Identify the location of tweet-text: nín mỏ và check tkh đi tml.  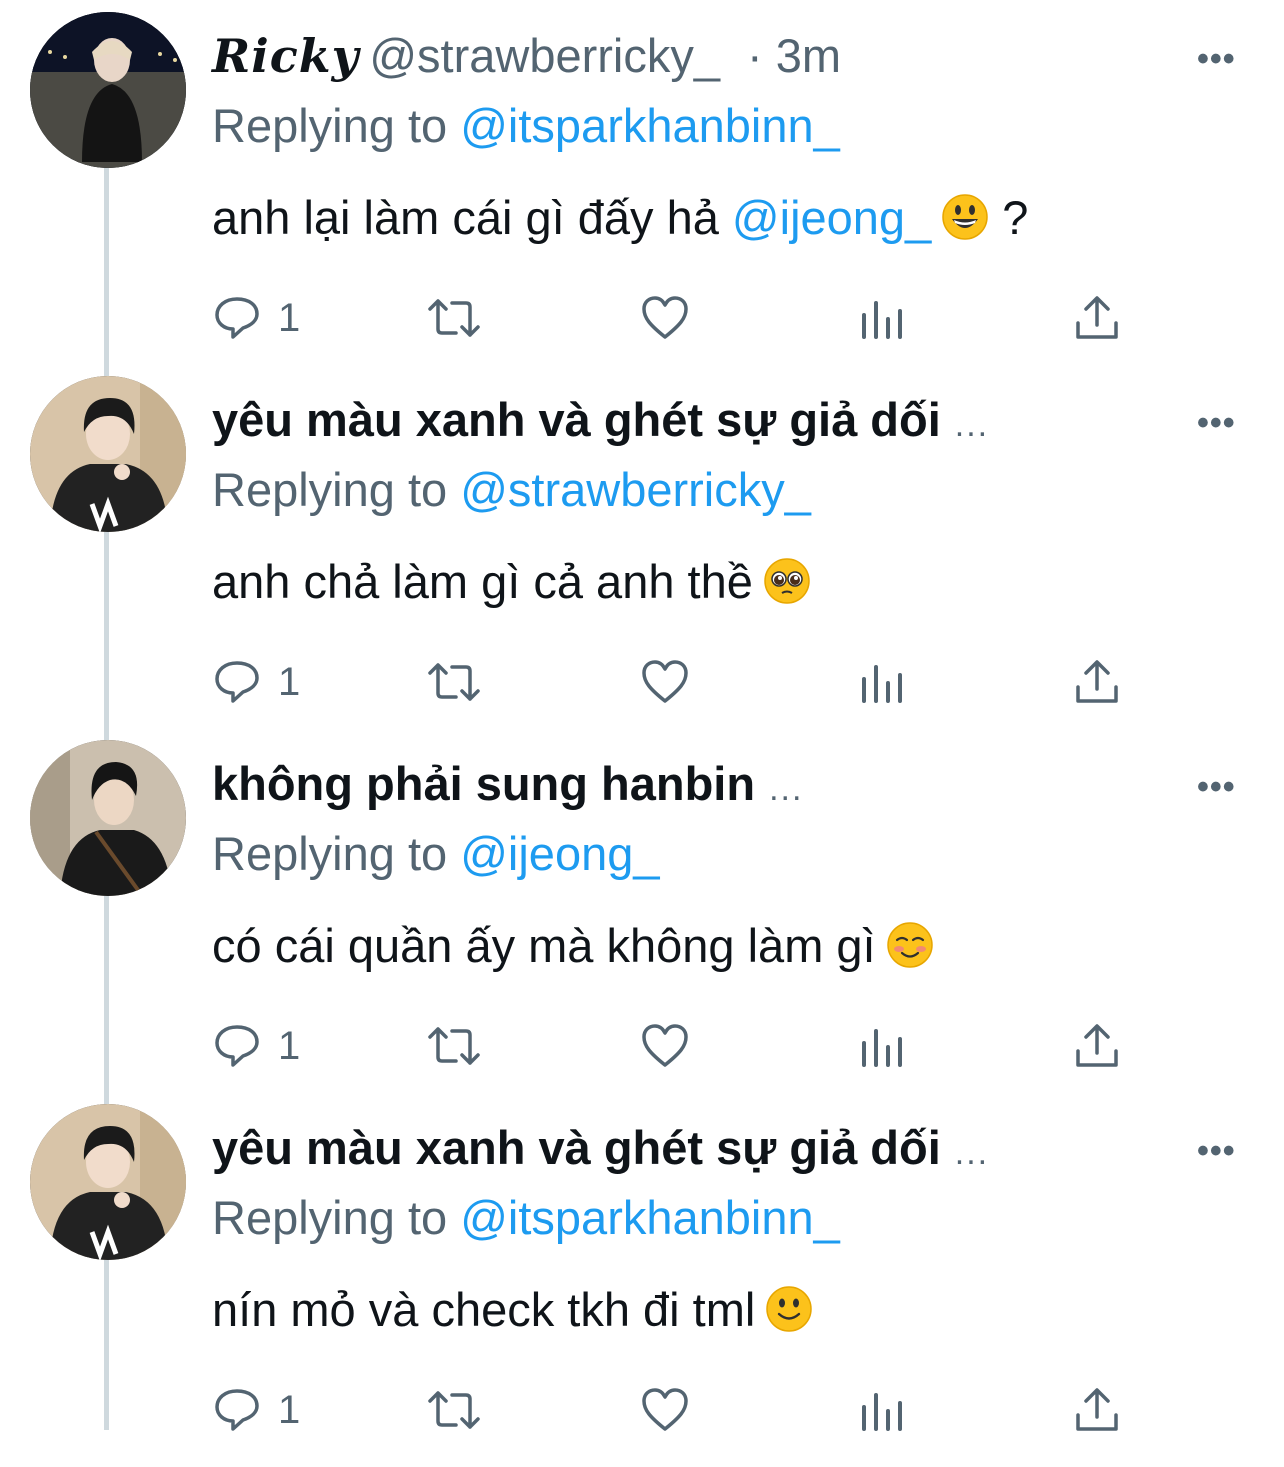
(512, 1309).